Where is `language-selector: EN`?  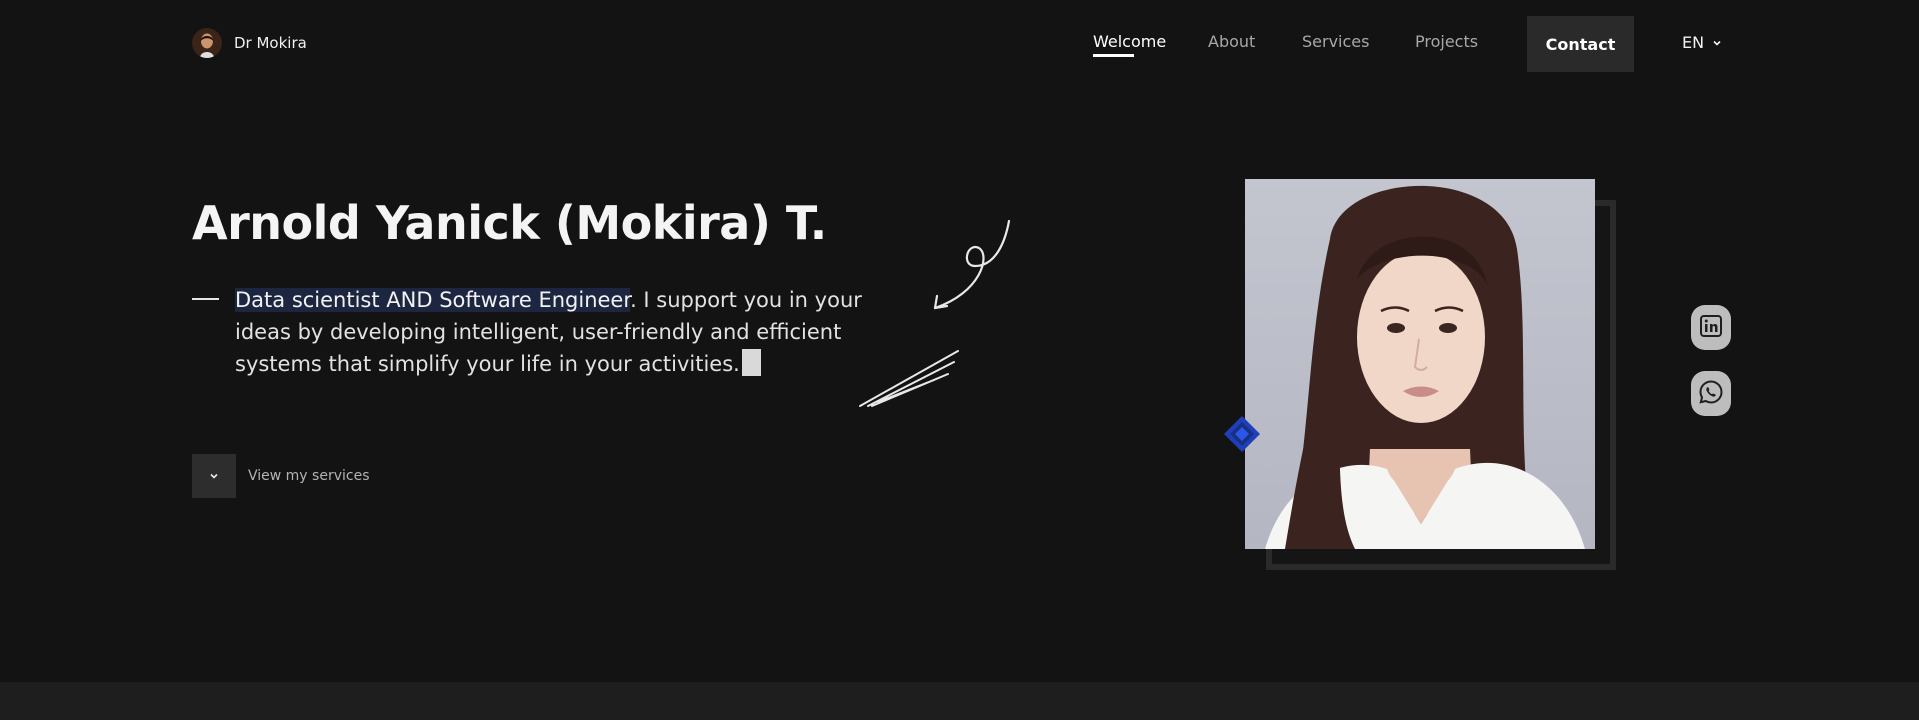
language-selector: EN is located at coordinates (1702, 42).